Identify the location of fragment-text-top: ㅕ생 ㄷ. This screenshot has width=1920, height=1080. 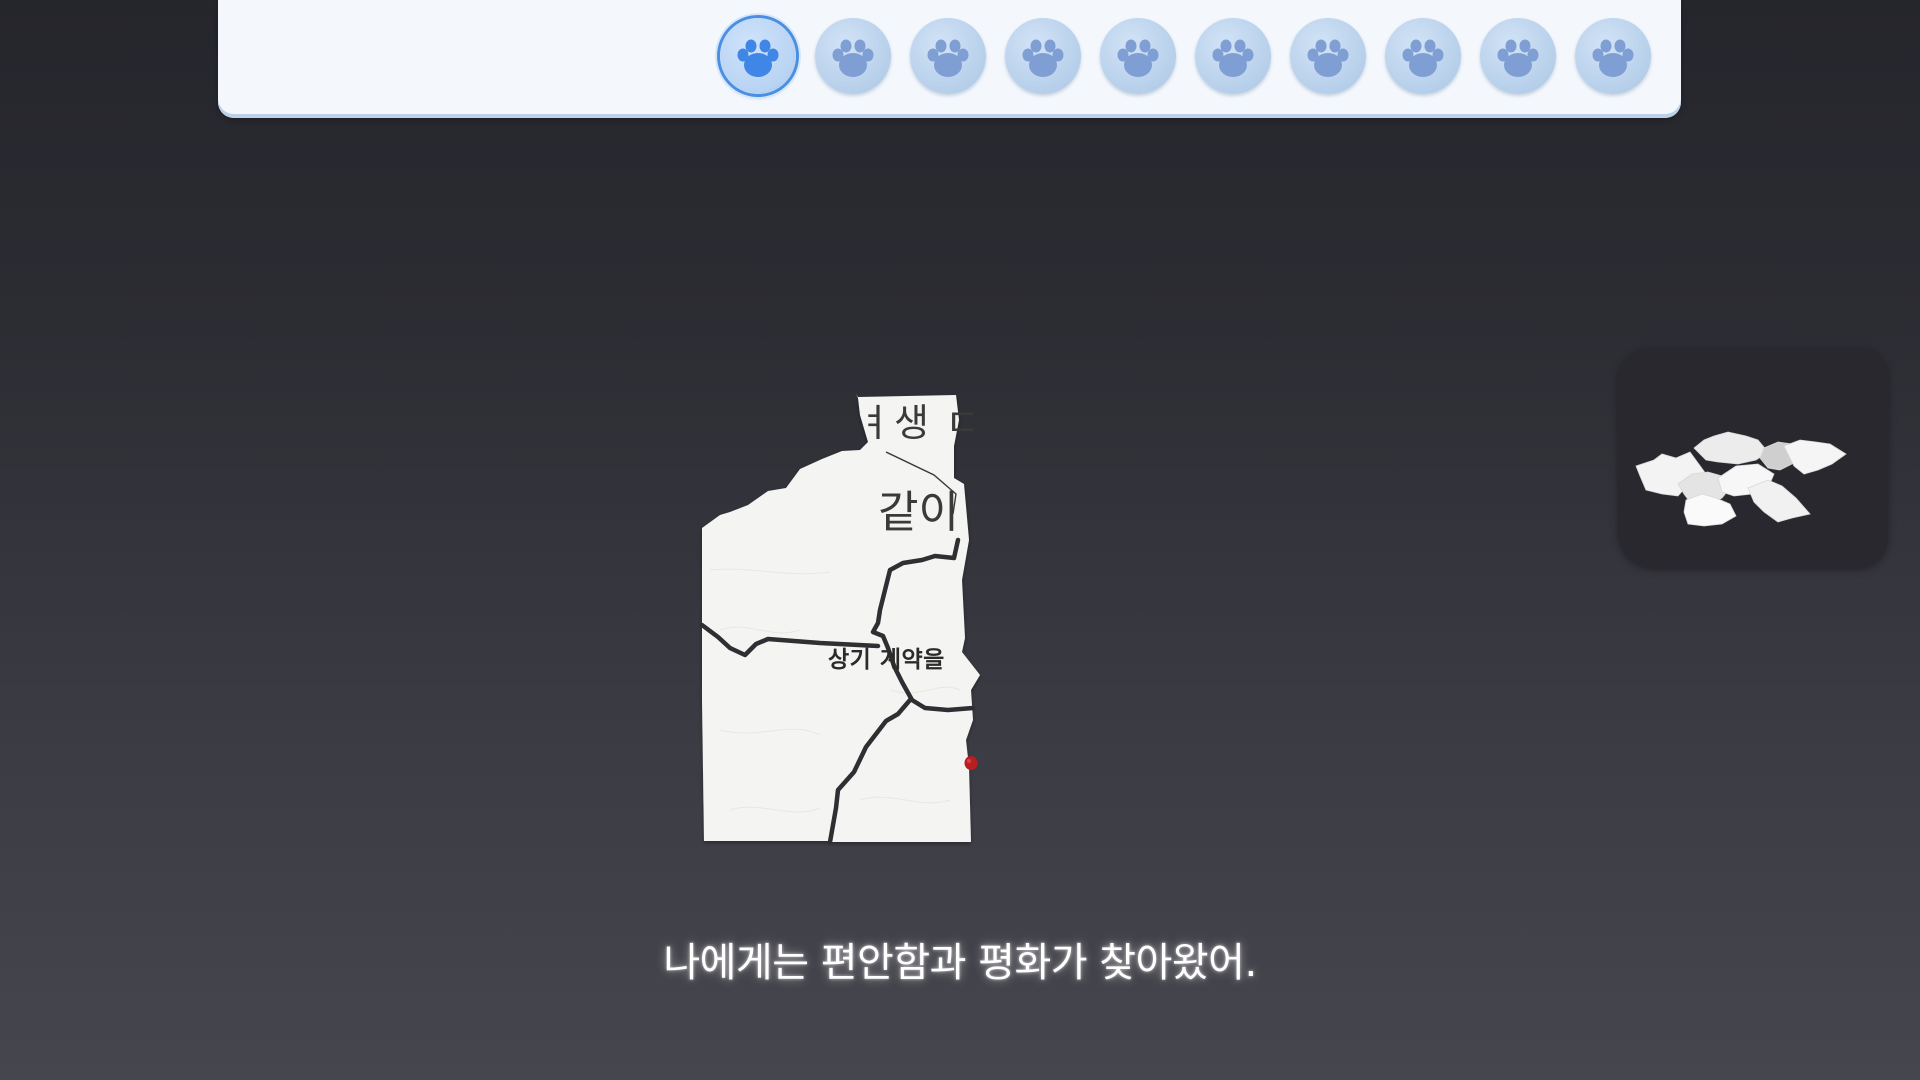
(919, 423).